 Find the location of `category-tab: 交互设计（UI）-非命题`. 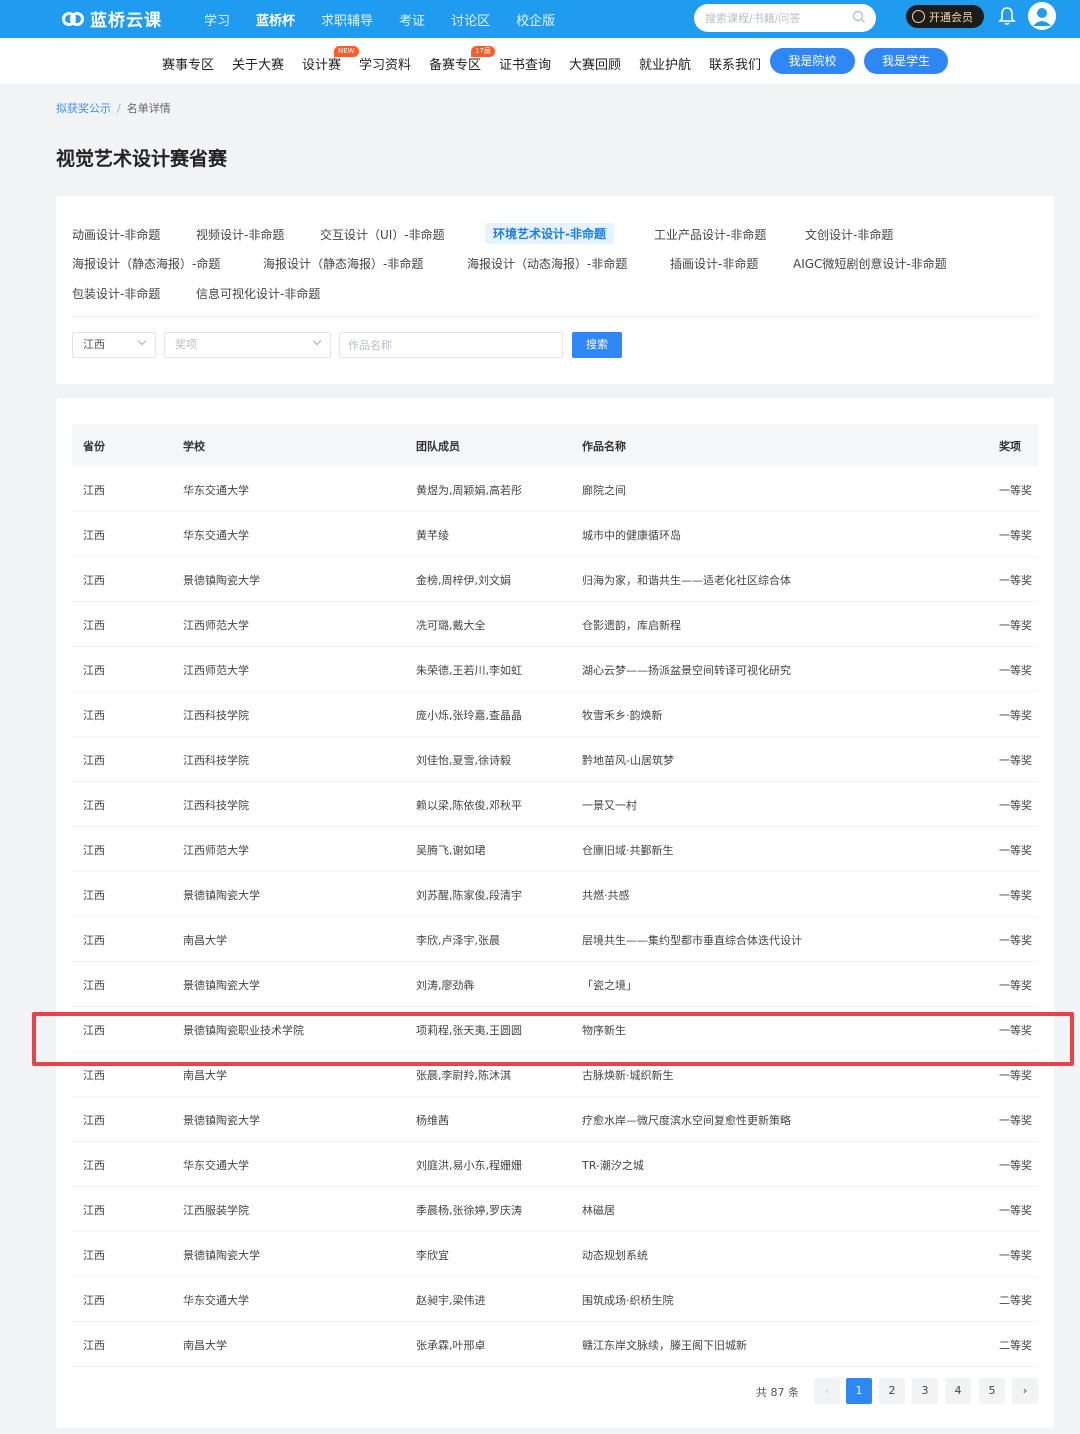

category-tab: 交互设计（UI）-非命题 is located at coordinates (382, 234).